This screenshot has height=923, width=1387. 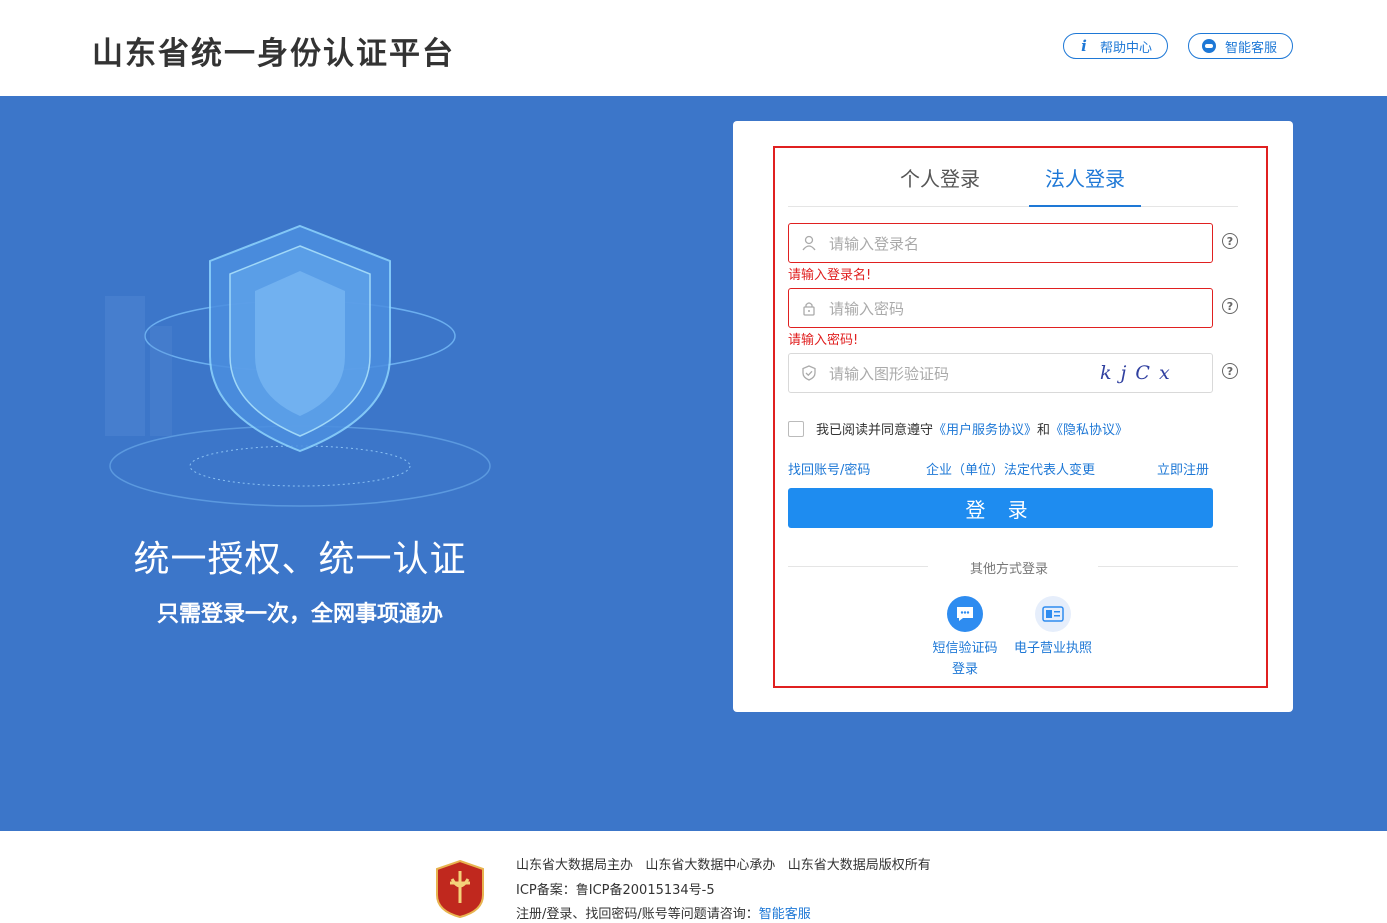 I want to click on lock-icon, so click(x=809, y=308).